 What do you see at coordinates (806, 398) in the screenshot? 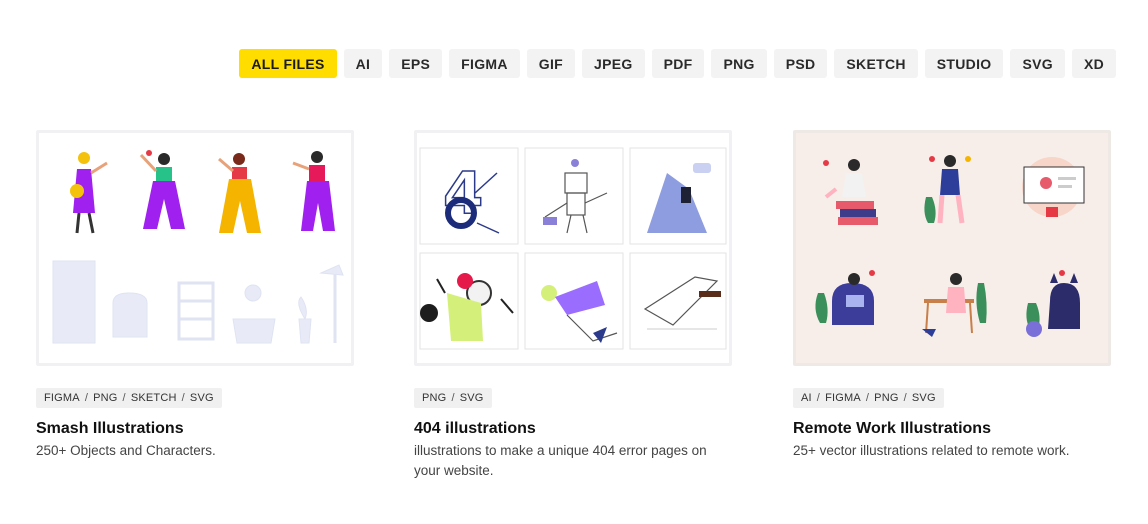
I see `tag: AI` at bounding box center [806, 398].